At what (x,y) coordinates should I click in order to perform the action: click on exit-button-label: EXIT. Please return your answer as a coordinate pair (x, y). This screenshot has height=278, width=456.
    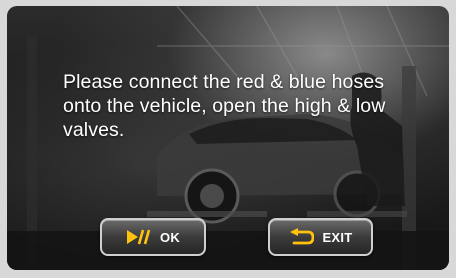
    Looking at the image, I should click on (337, 237).